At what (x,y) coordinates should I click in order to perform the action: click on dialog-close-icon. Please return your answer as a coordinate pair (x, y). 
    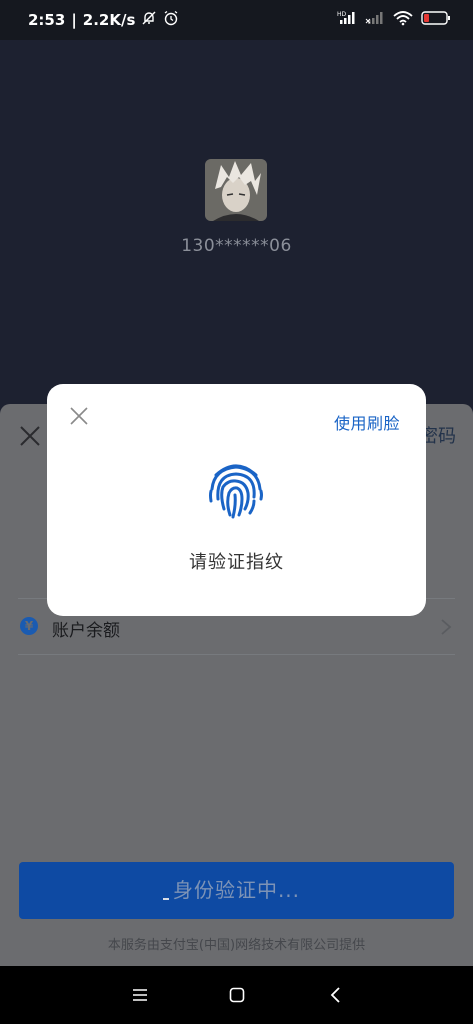
    Looking at the image, I should click on (79, 416).